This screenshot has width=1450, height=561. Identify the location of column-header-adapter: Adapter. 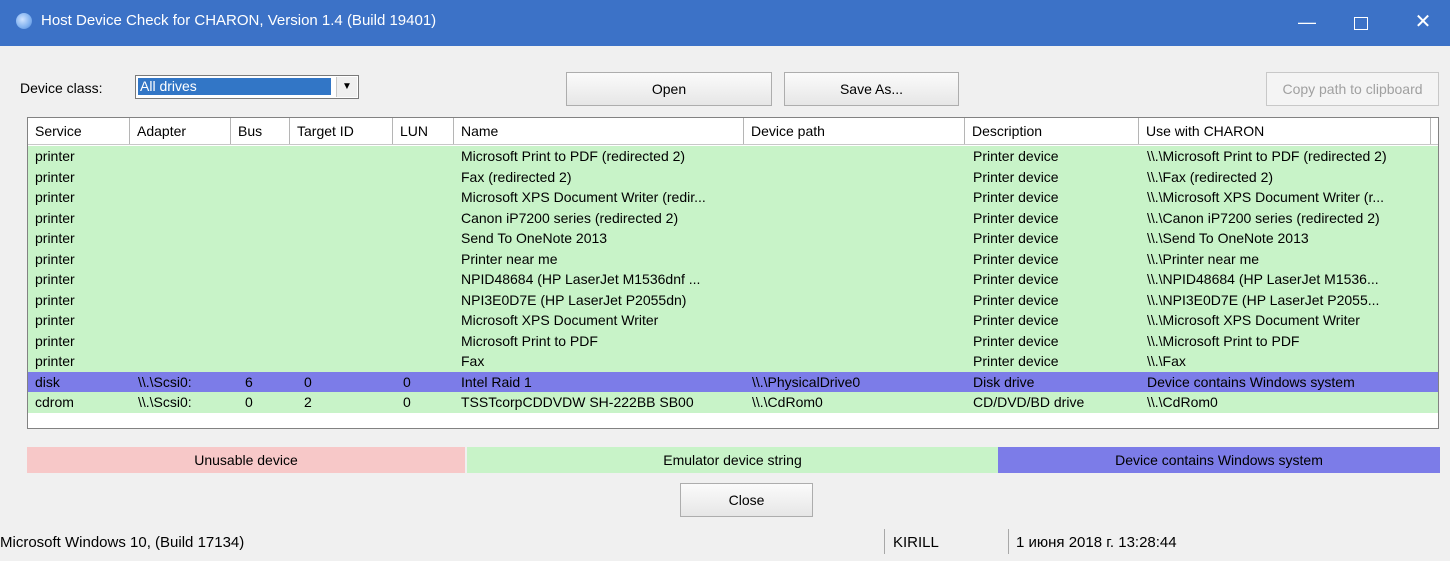
(180, 131).